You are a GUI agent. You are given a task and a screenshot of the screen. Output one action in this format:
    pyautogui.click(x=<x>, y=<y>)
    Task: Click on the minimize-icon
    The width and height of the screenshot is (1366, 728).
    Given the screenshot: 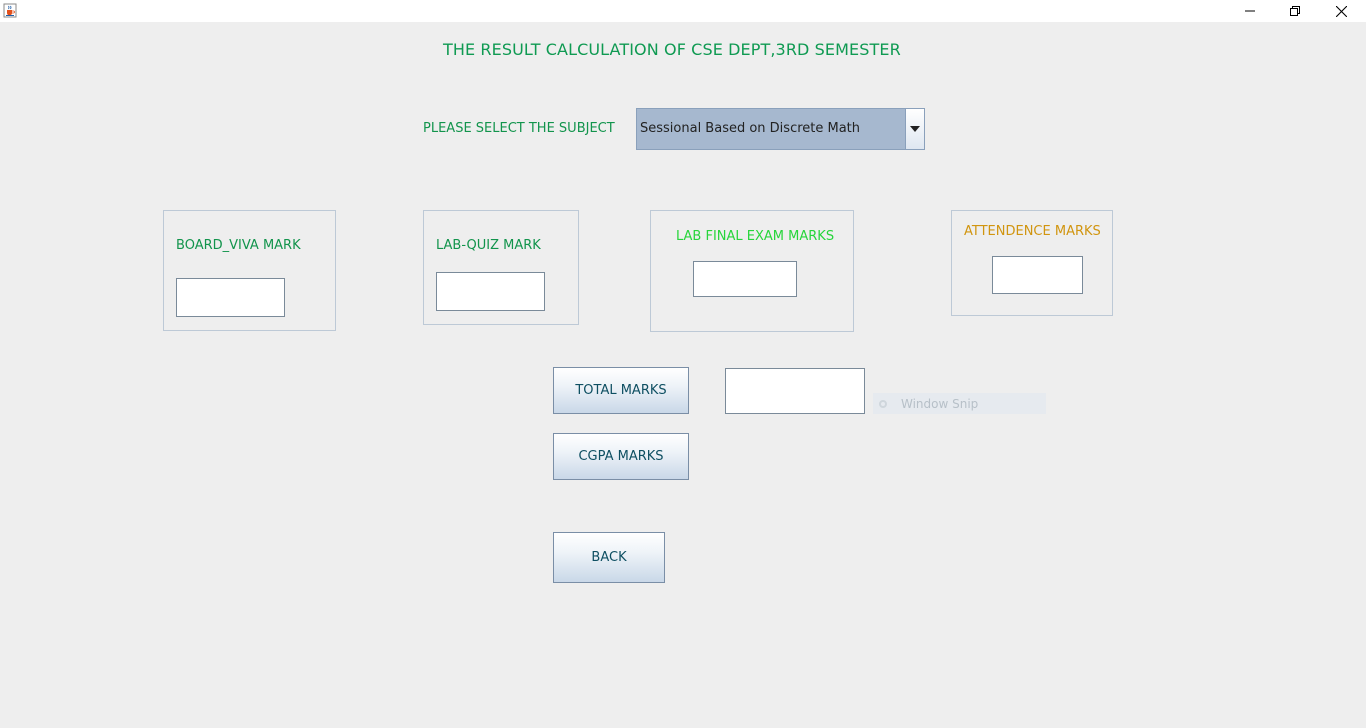 What is the action you would take?
    pyautogui.click(x=1250, y=11)
    